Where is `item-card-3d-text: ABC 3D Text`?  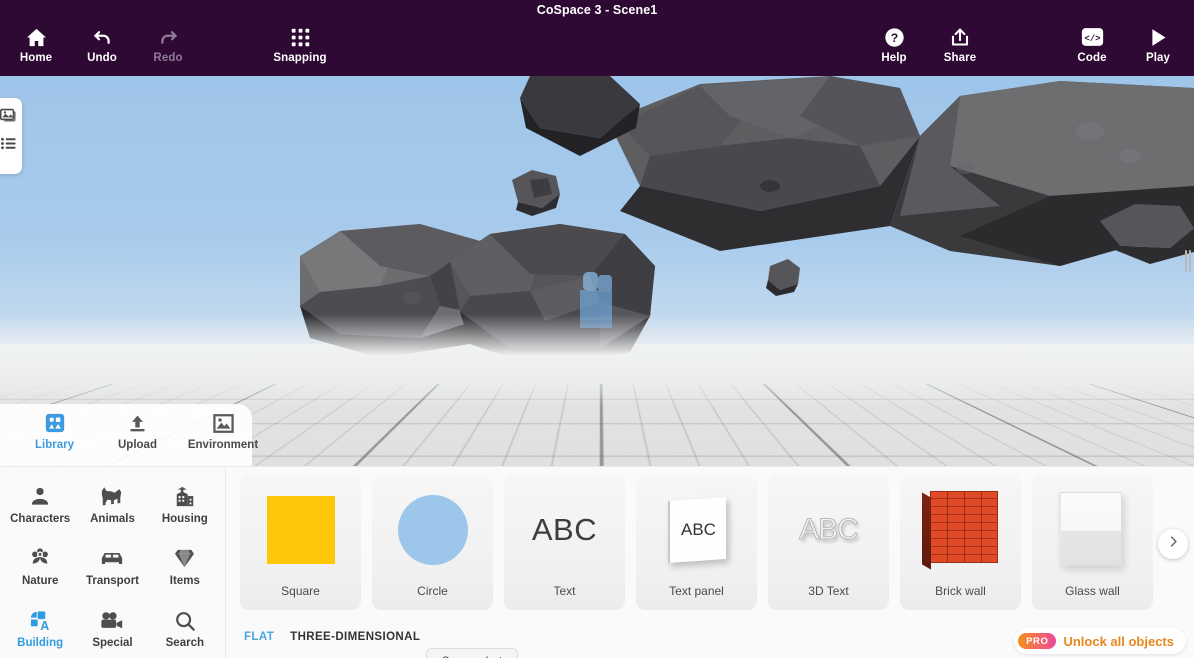 item-card-3d-text: ABC 3D Text is located at coordinates (828, 542).